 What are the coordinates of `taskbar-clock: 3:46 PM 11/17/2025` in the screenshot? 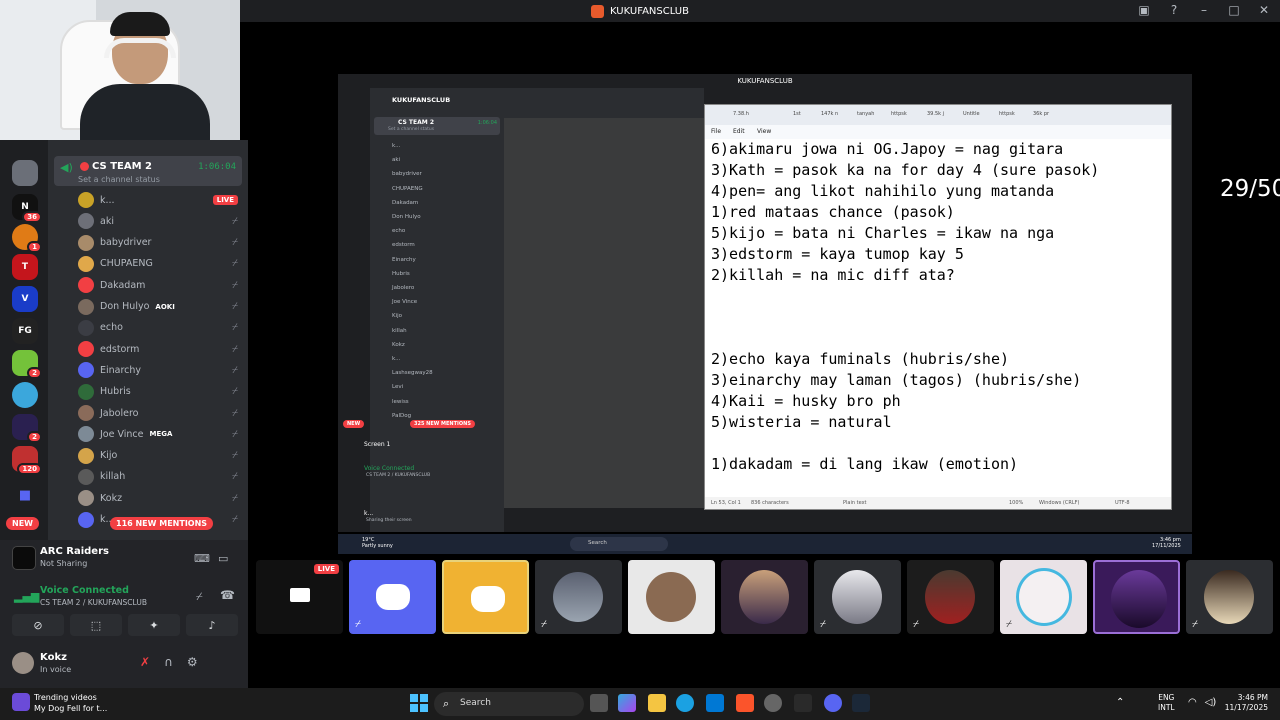 It's located at (1245, 703).